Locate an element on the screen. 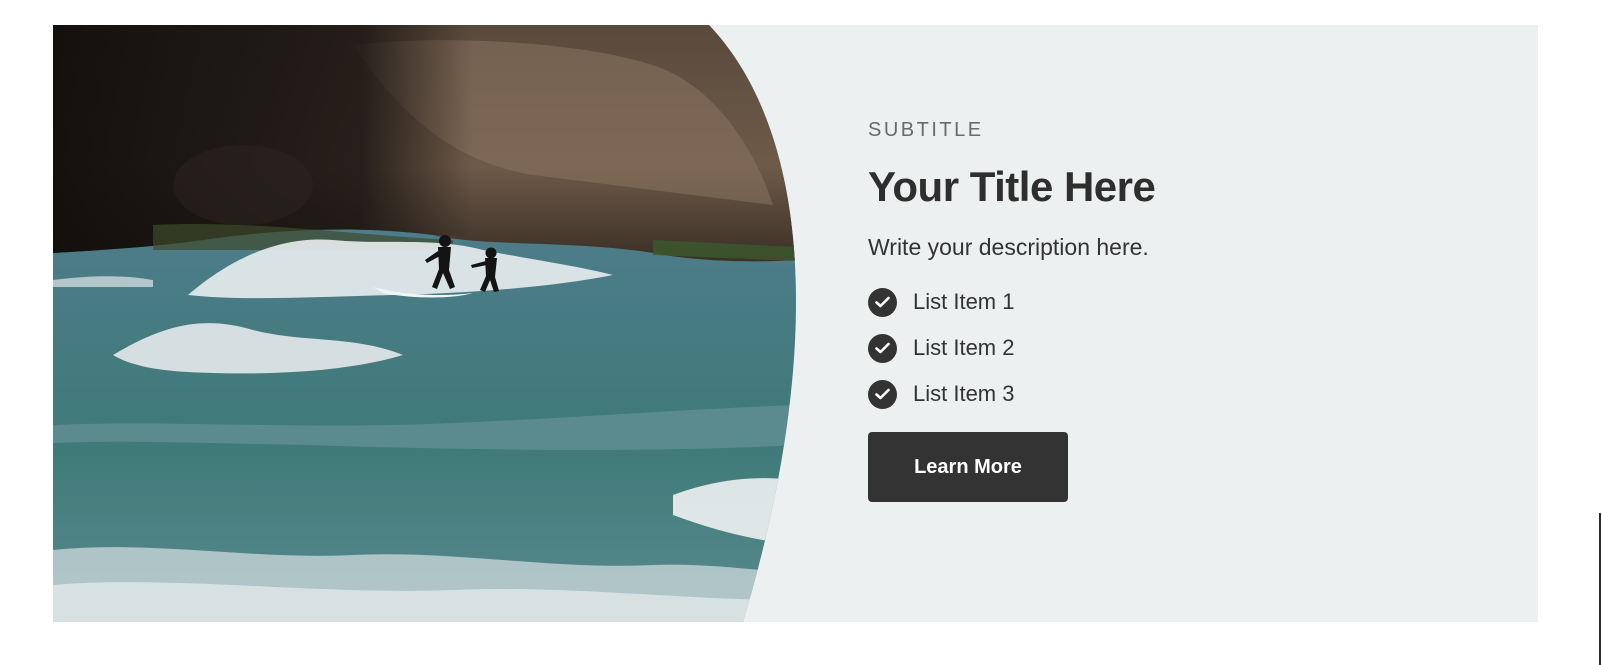  list-item-label: List Item 3 is located at coordinates (964, 393).